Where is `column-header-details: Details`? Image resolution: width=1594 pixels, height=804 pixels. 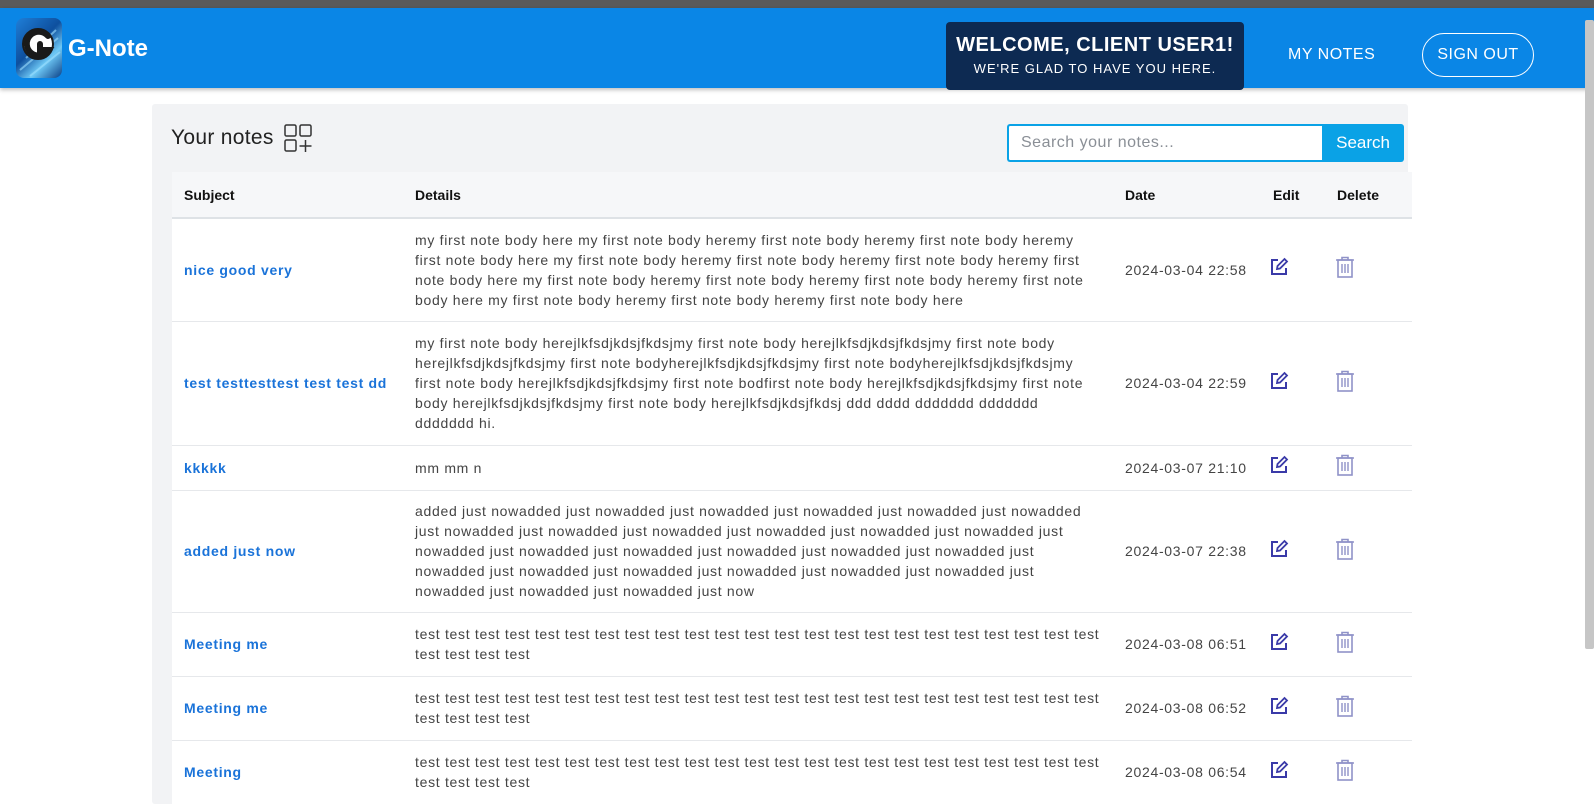
column-header-details: Details is located at coordinates (438, 194).